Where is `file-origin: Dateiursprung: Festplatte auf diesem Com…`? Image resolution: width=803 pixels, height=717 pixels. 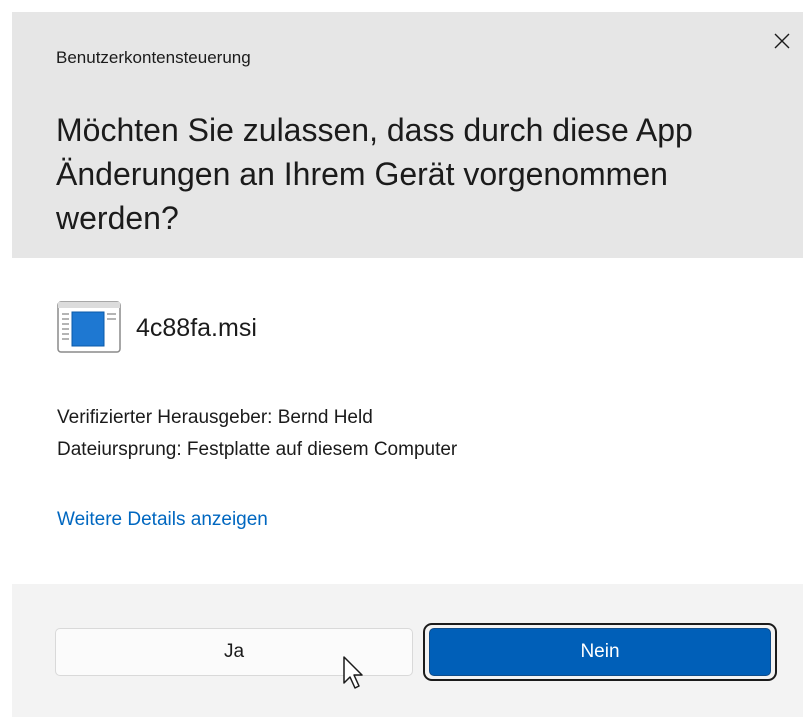
file-origin: Dateiursprung: Festplatte auf diesem Com… is located at coordinates (257, 449).